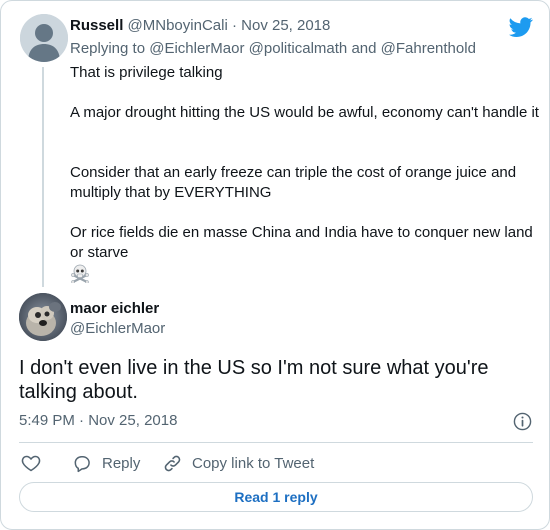 This screenshot has width=550, height=530. What do you see at coordinates (47, 420) in the screenshot?
I see `tweet-time: 5:49 PM` at bounding box center [47, 420].